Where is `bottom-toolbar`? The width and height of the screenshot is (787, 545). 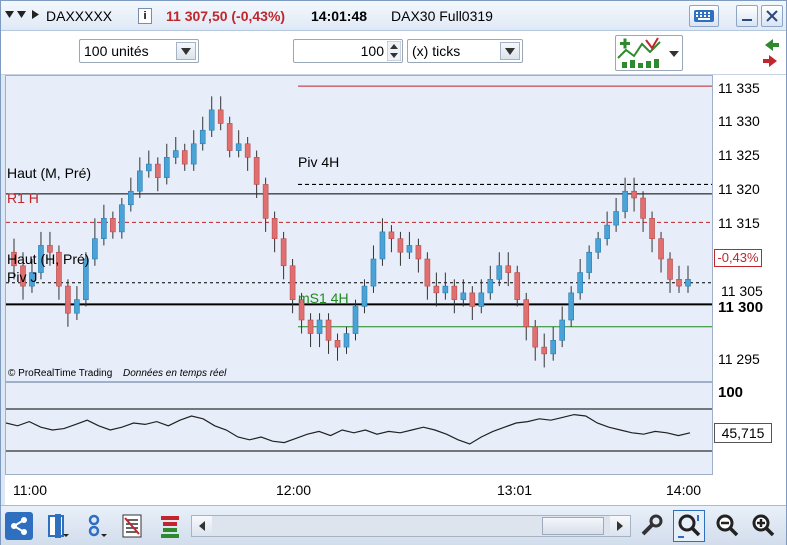
bottom-toolbar is located at coordinates (393, 525).